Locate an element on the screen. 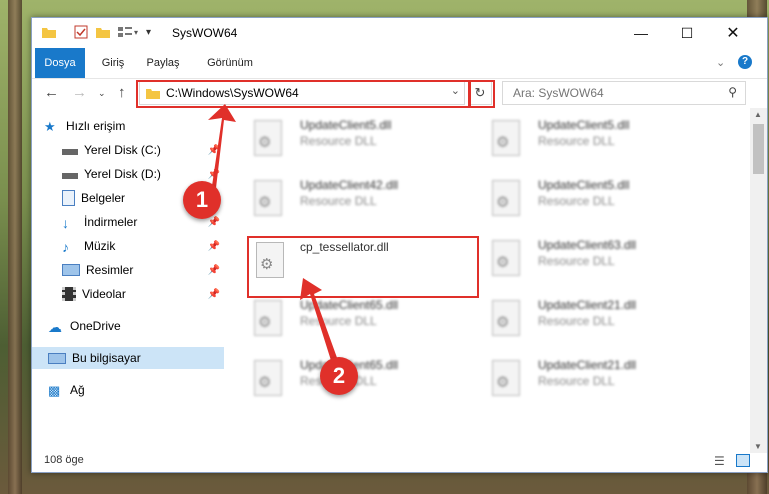  annotation-arrows is located at coordinates (274, 237).